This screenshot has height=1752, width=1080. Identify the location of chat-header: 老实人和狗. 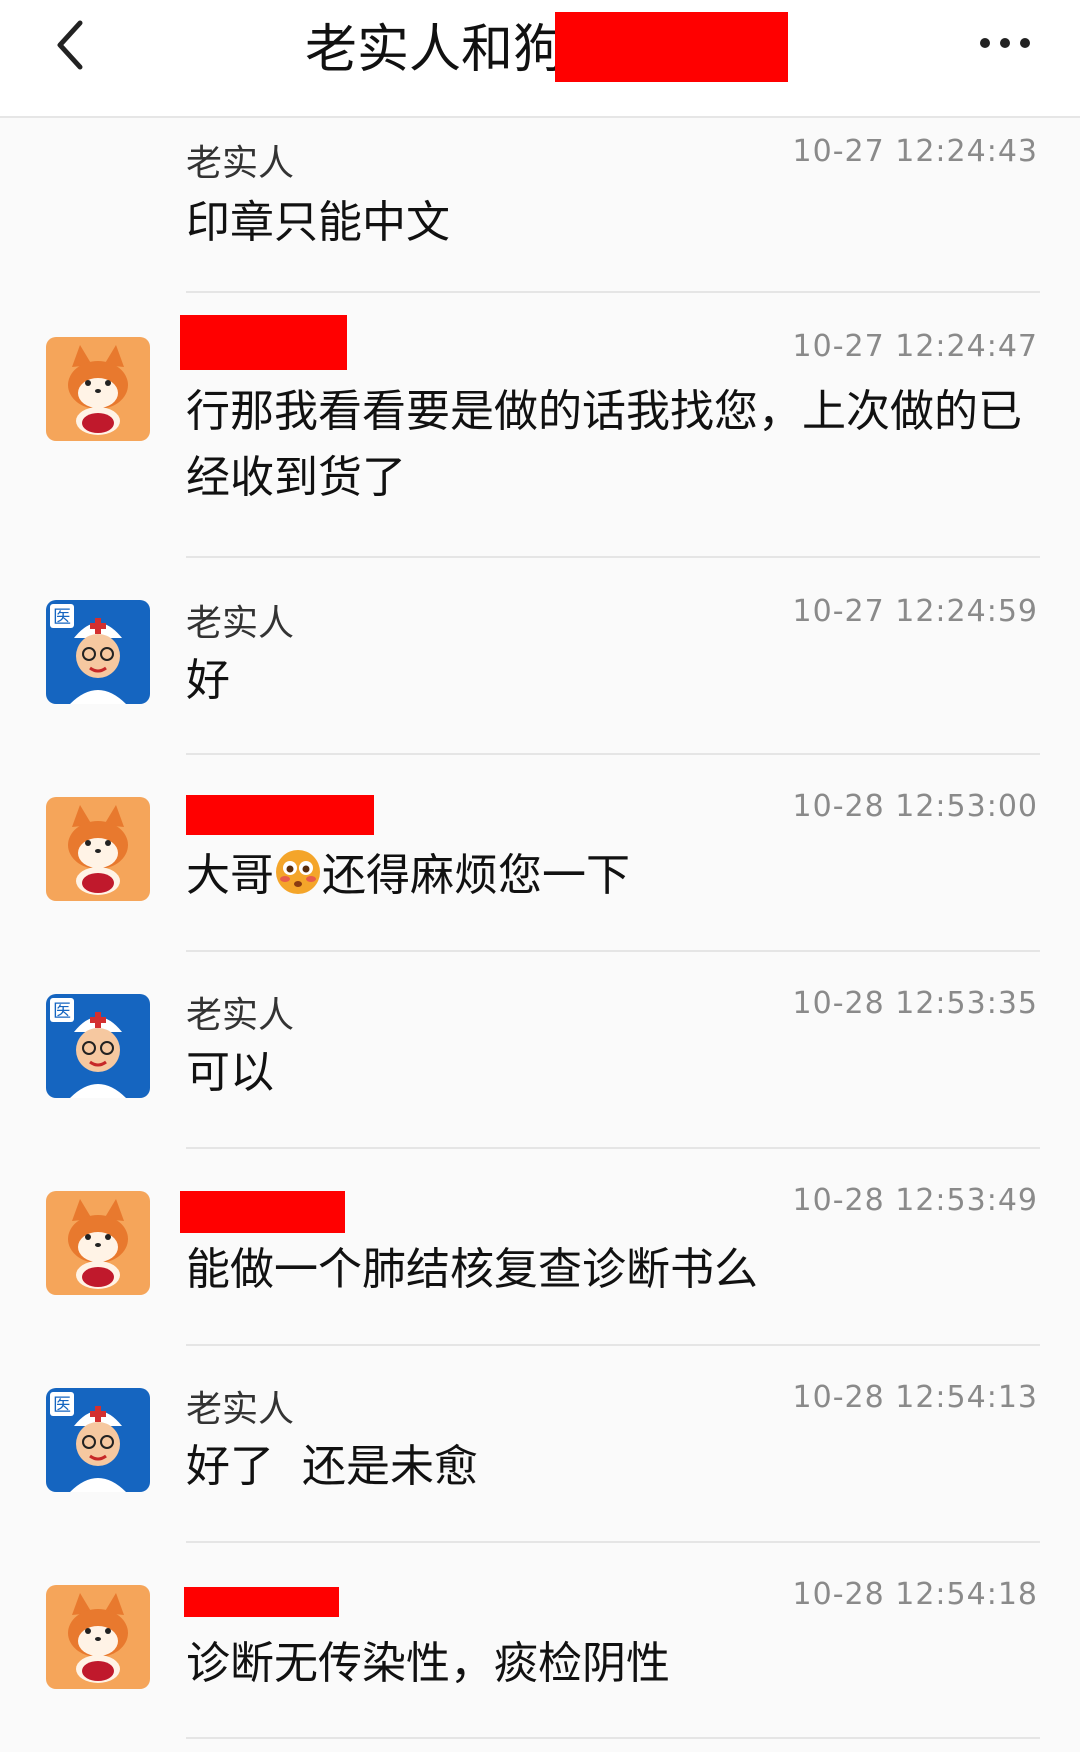
(540, 59).